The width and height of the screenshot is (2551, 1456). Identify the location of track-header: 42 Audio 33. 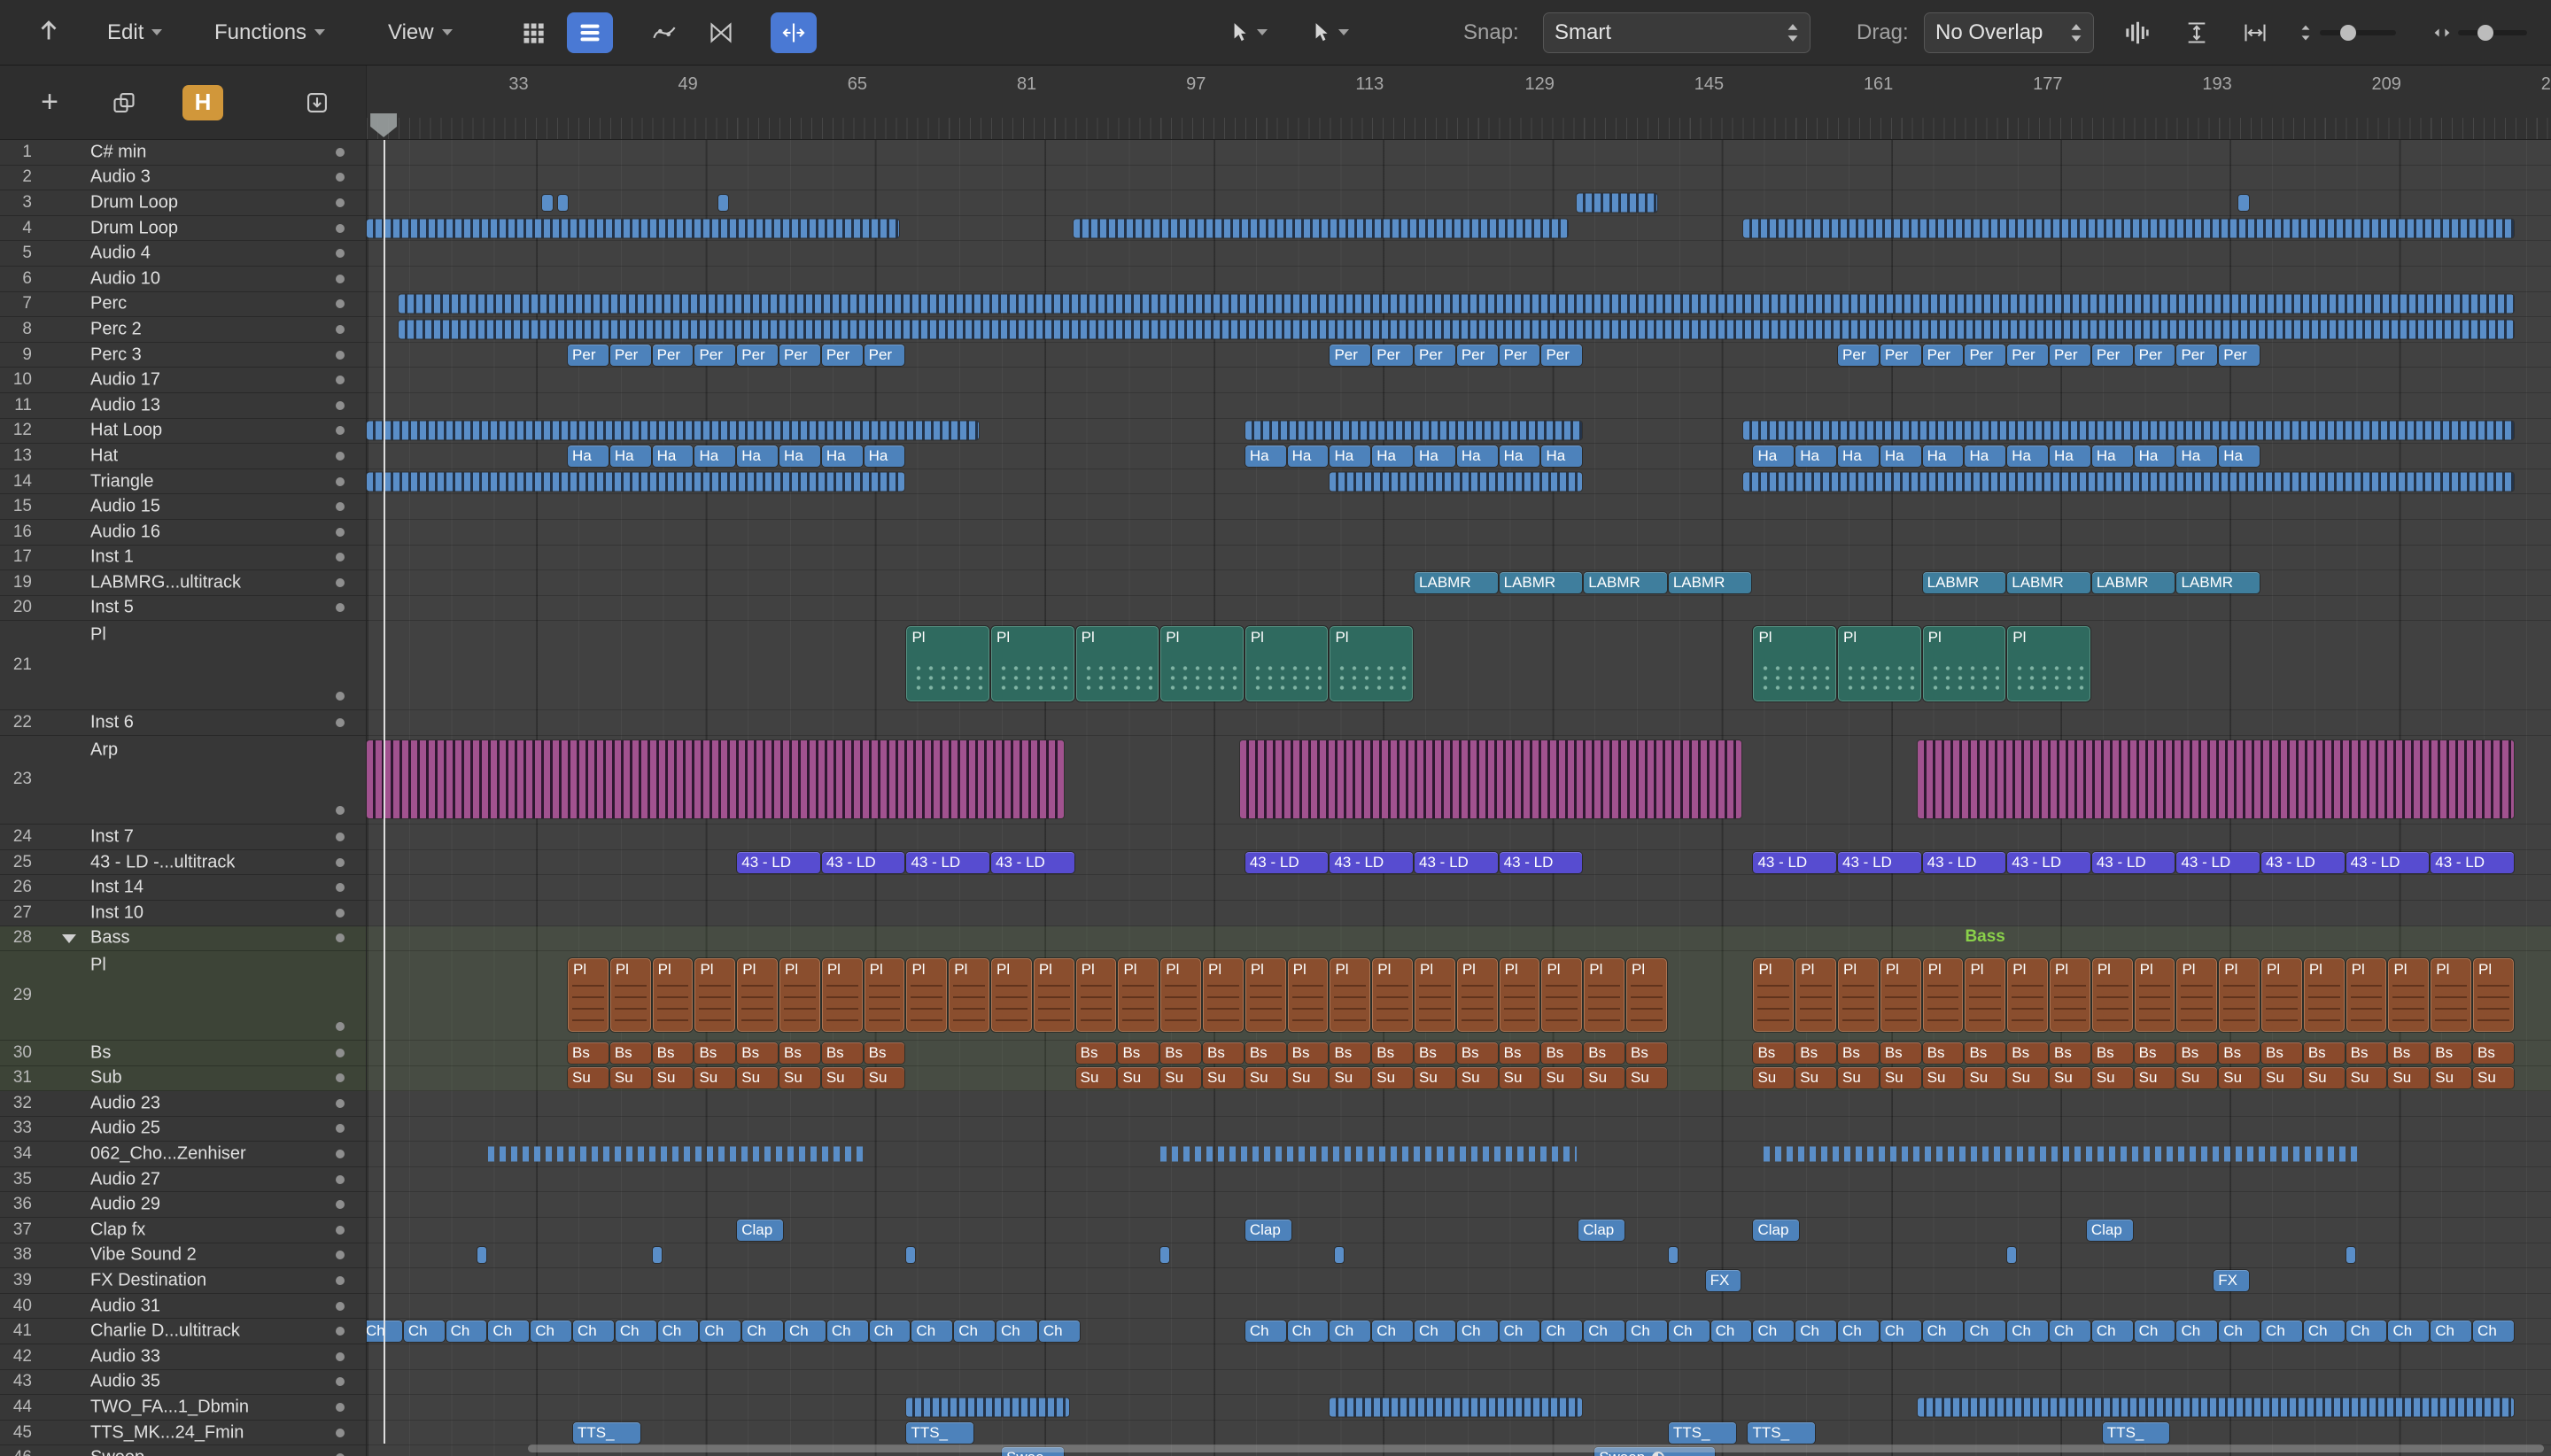
(183, 1357).